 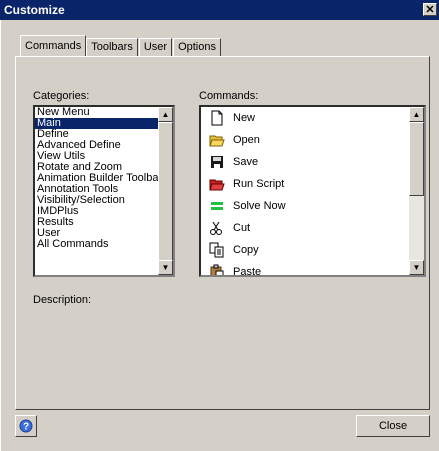 I want to click on save-disk-icon, so click(x=217, y=162).